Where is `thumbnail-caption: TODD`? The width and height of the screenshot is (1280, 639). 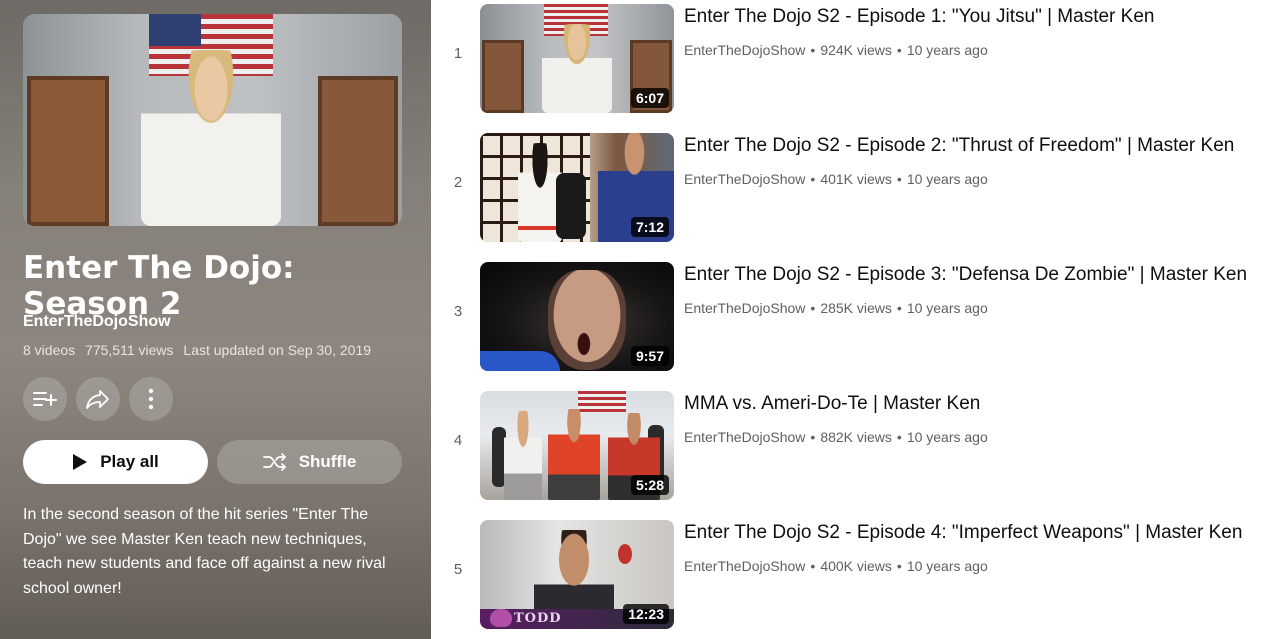 thumbnail-caption: TODD is located at coordinates (538, 618).